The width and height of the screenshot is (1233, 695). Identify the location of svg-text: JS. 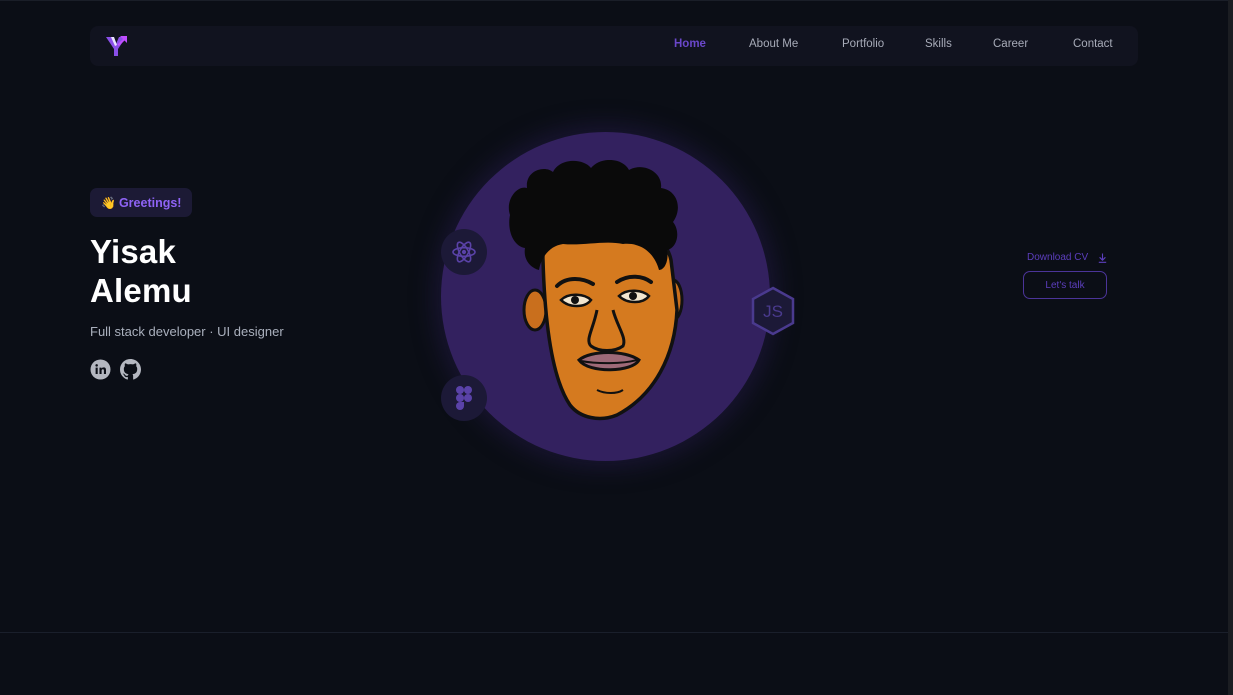
(773, 311).